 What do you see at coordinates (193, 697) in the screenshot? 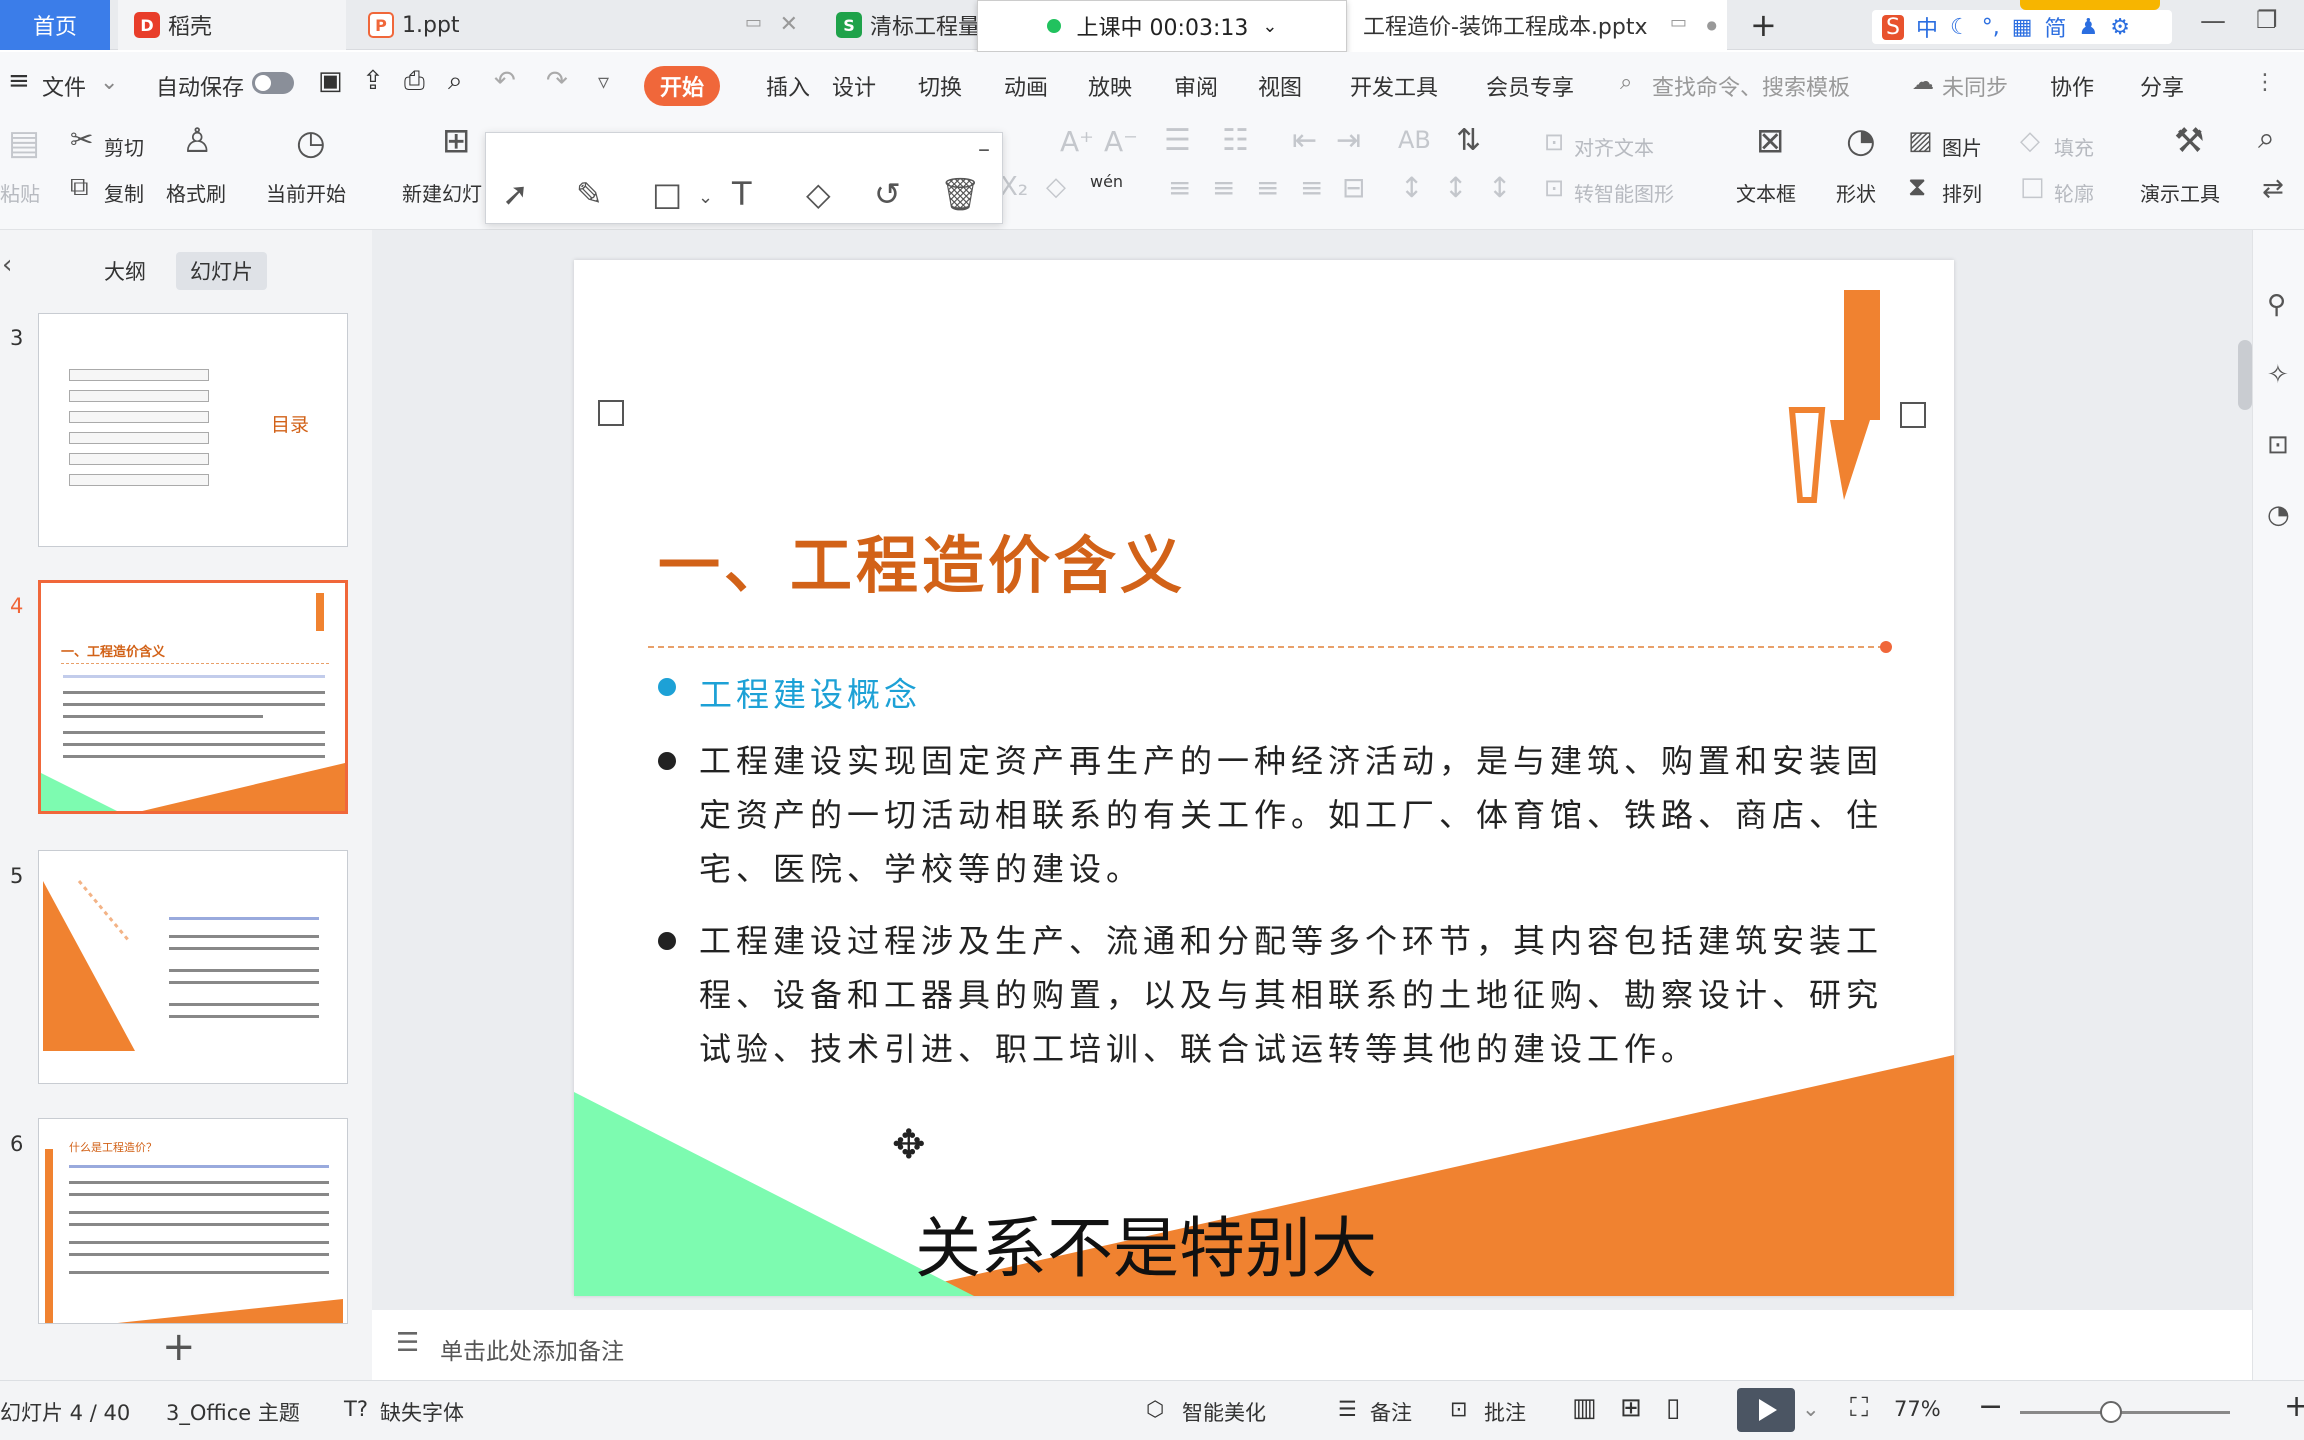
I see `slide-thumbnail-4: 一、工程造价含义` at bounding box center [193, 697].